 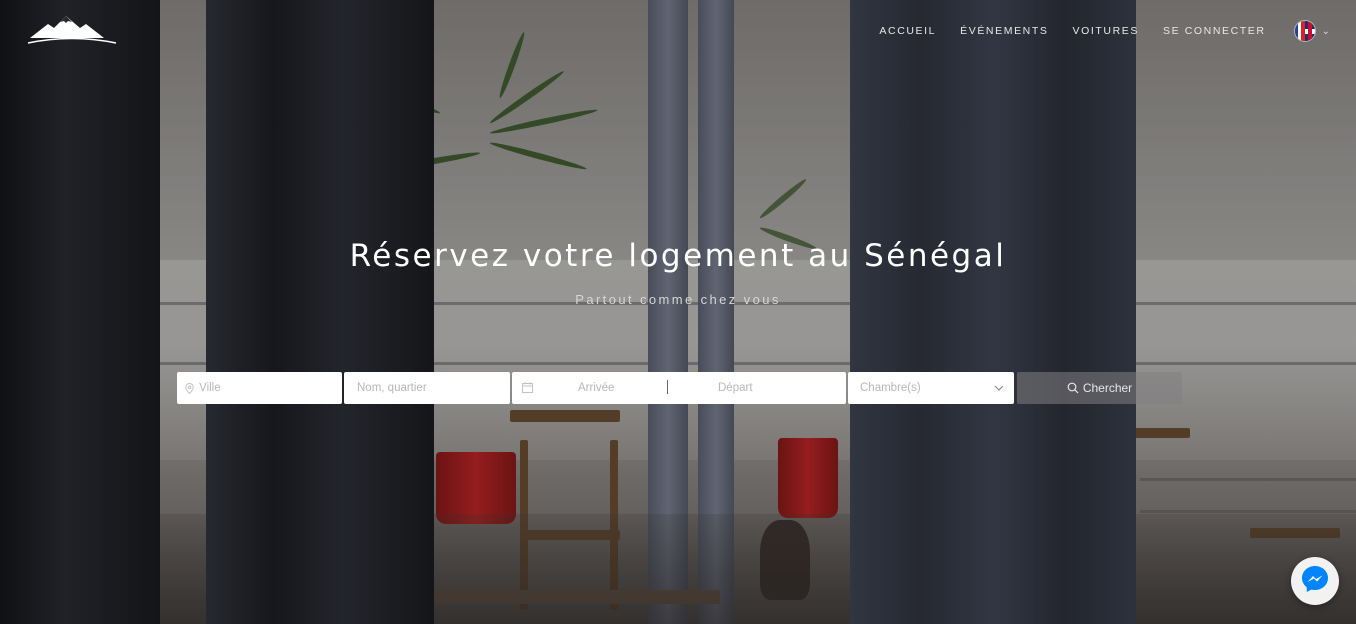 What do you see at coordinates (931, 388) in the screenshot?
I see `chambres-select: Chambre(s)` at bounding box center [931, 388].